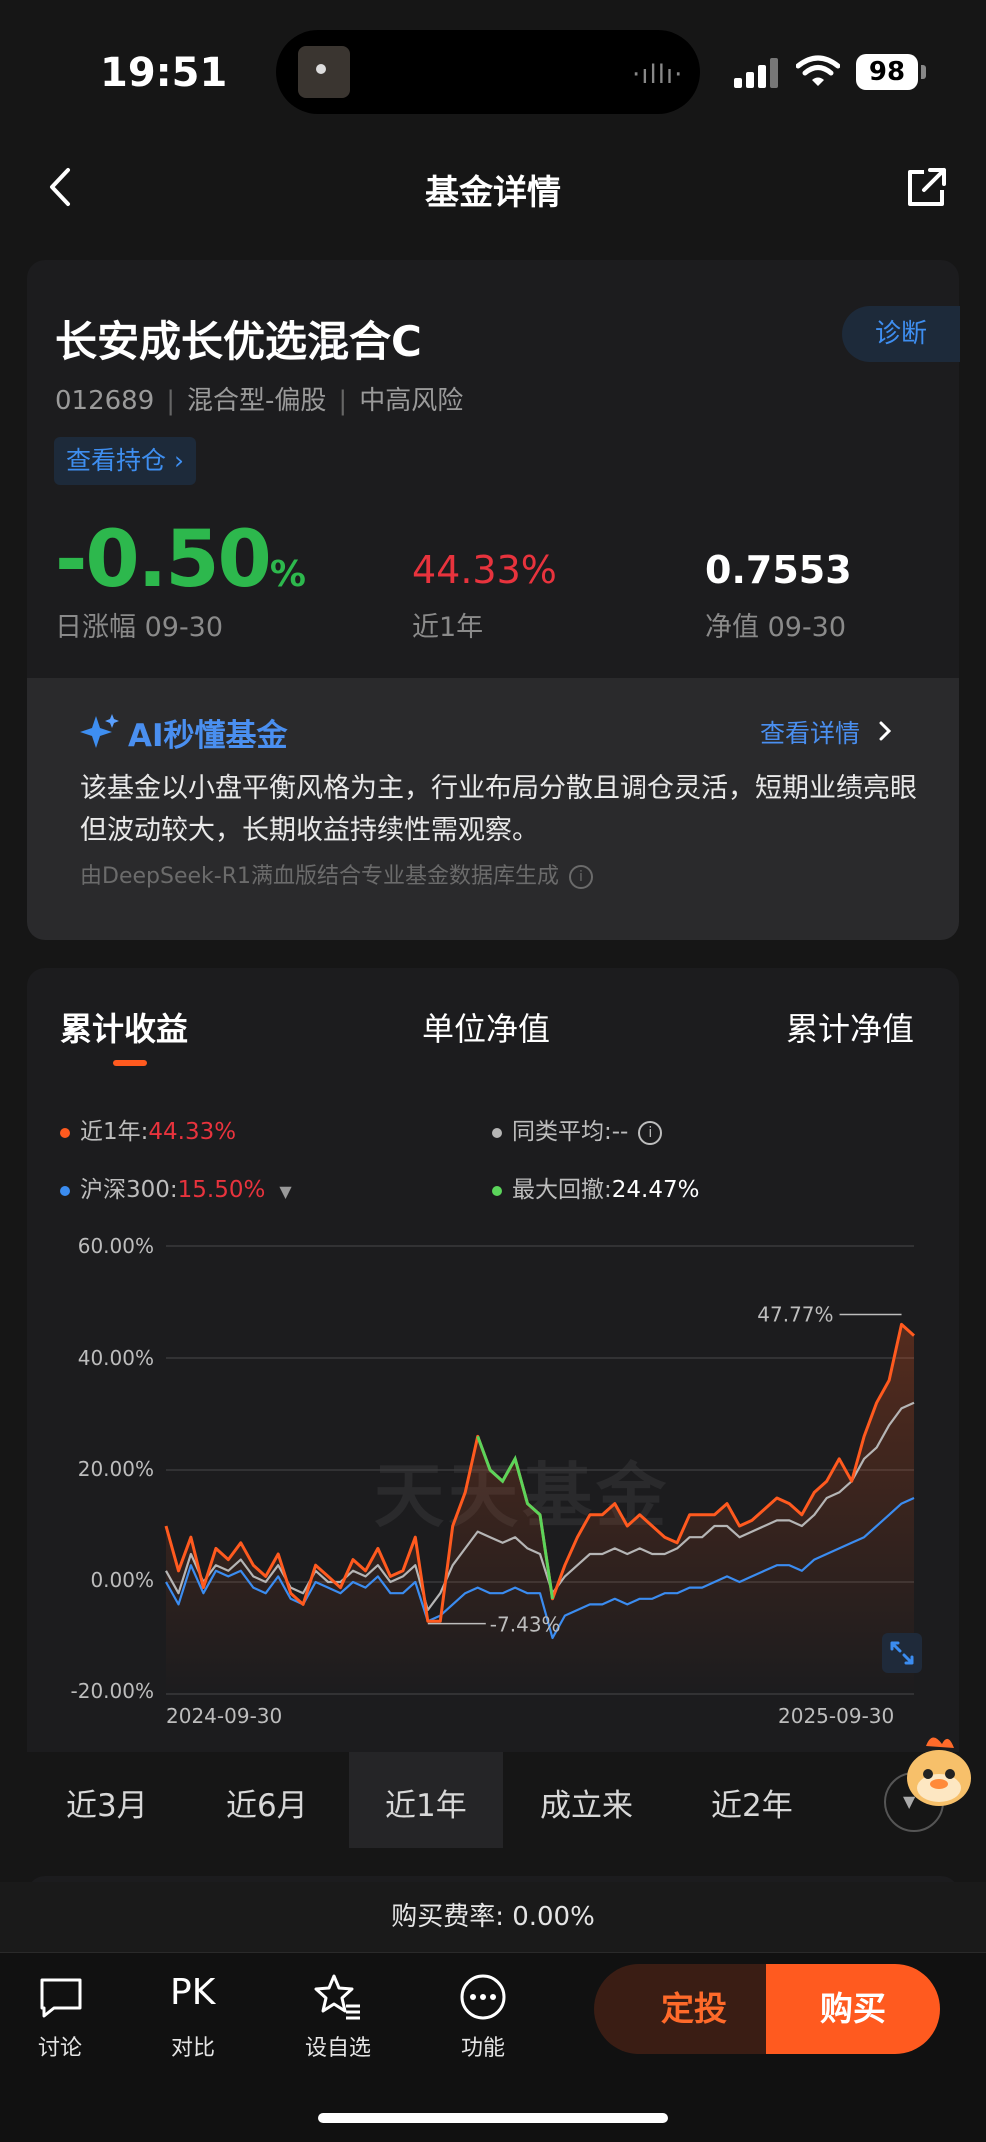  I want to click on fund-code: 012689, so click(105, 401).